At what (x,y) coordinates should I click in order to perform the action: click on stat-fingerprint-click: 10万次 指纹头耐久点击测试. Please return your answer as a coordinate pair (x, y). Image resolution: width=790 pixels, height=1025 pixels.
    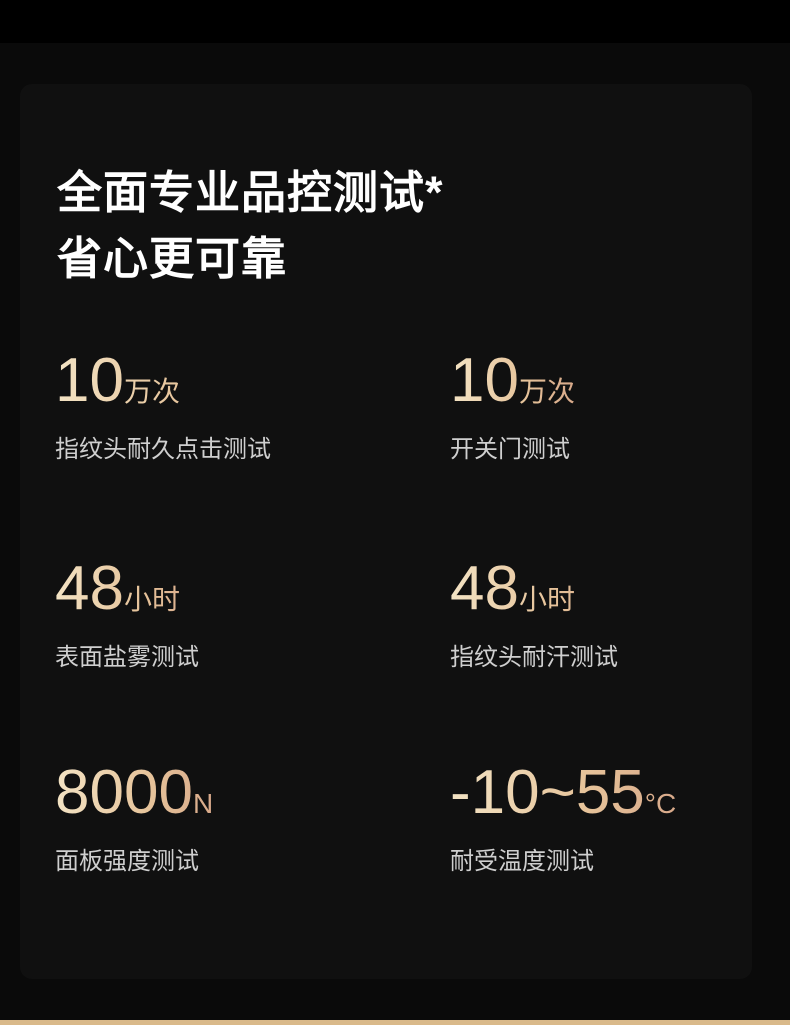
    Looking at the image, I should click on (163, 405).